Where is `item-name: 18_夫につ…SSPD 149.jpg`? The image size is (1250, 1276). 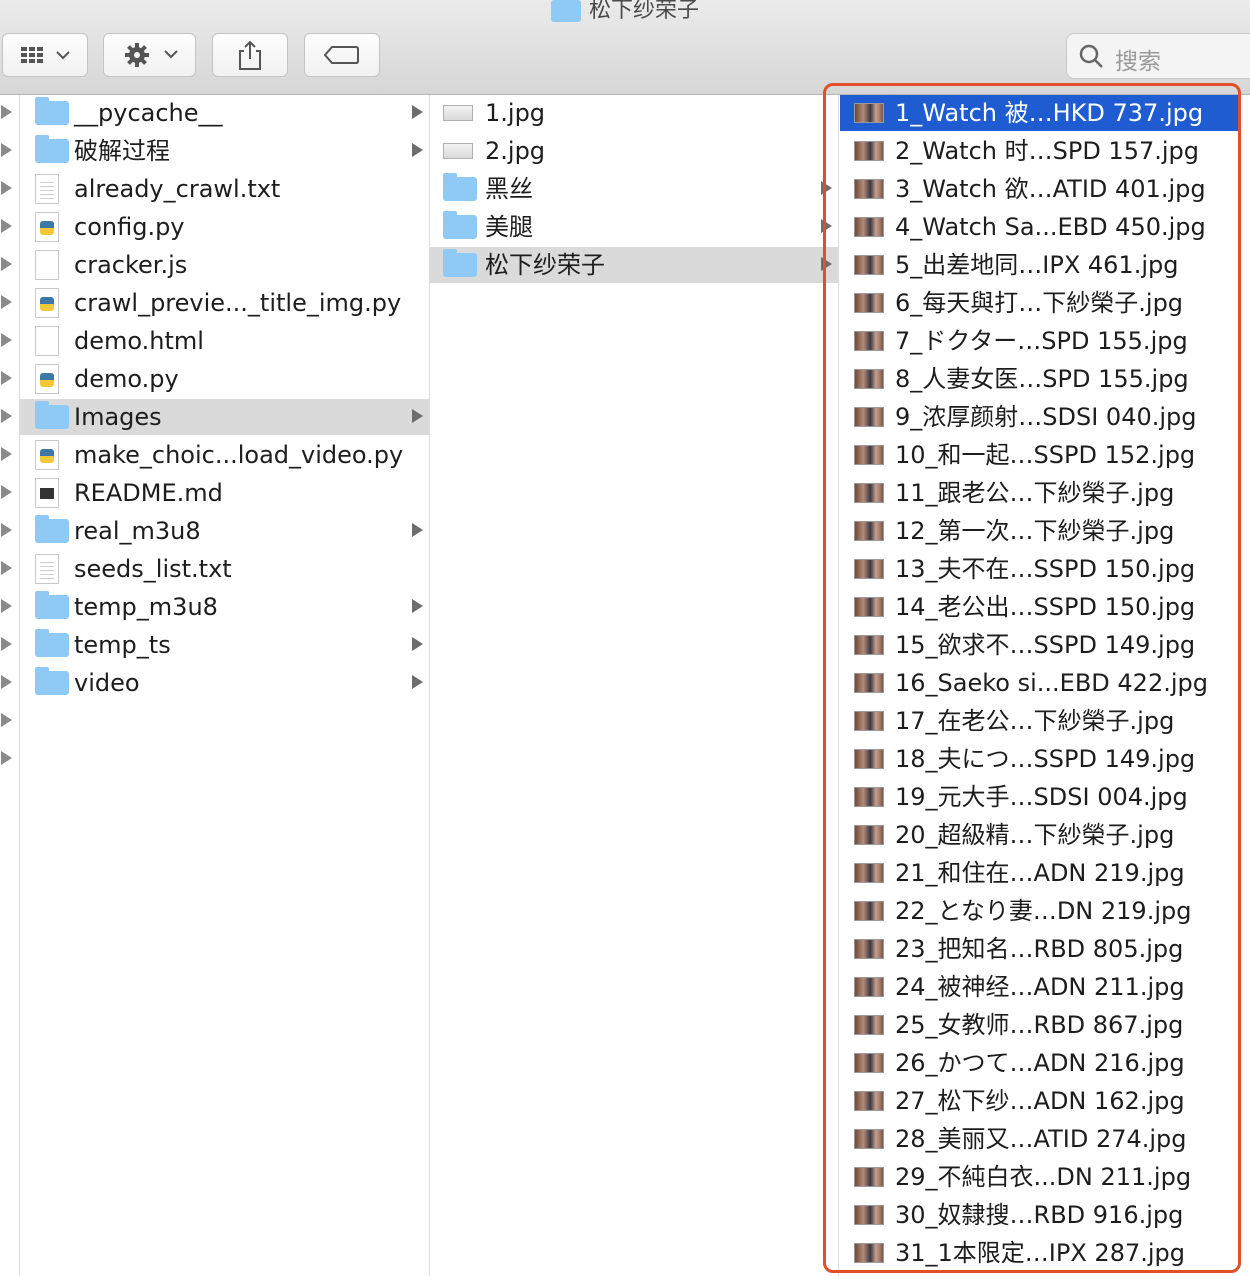 item-name: 18_夫につ…SSPD 149.jpg is located at coordinates (1045, 759).